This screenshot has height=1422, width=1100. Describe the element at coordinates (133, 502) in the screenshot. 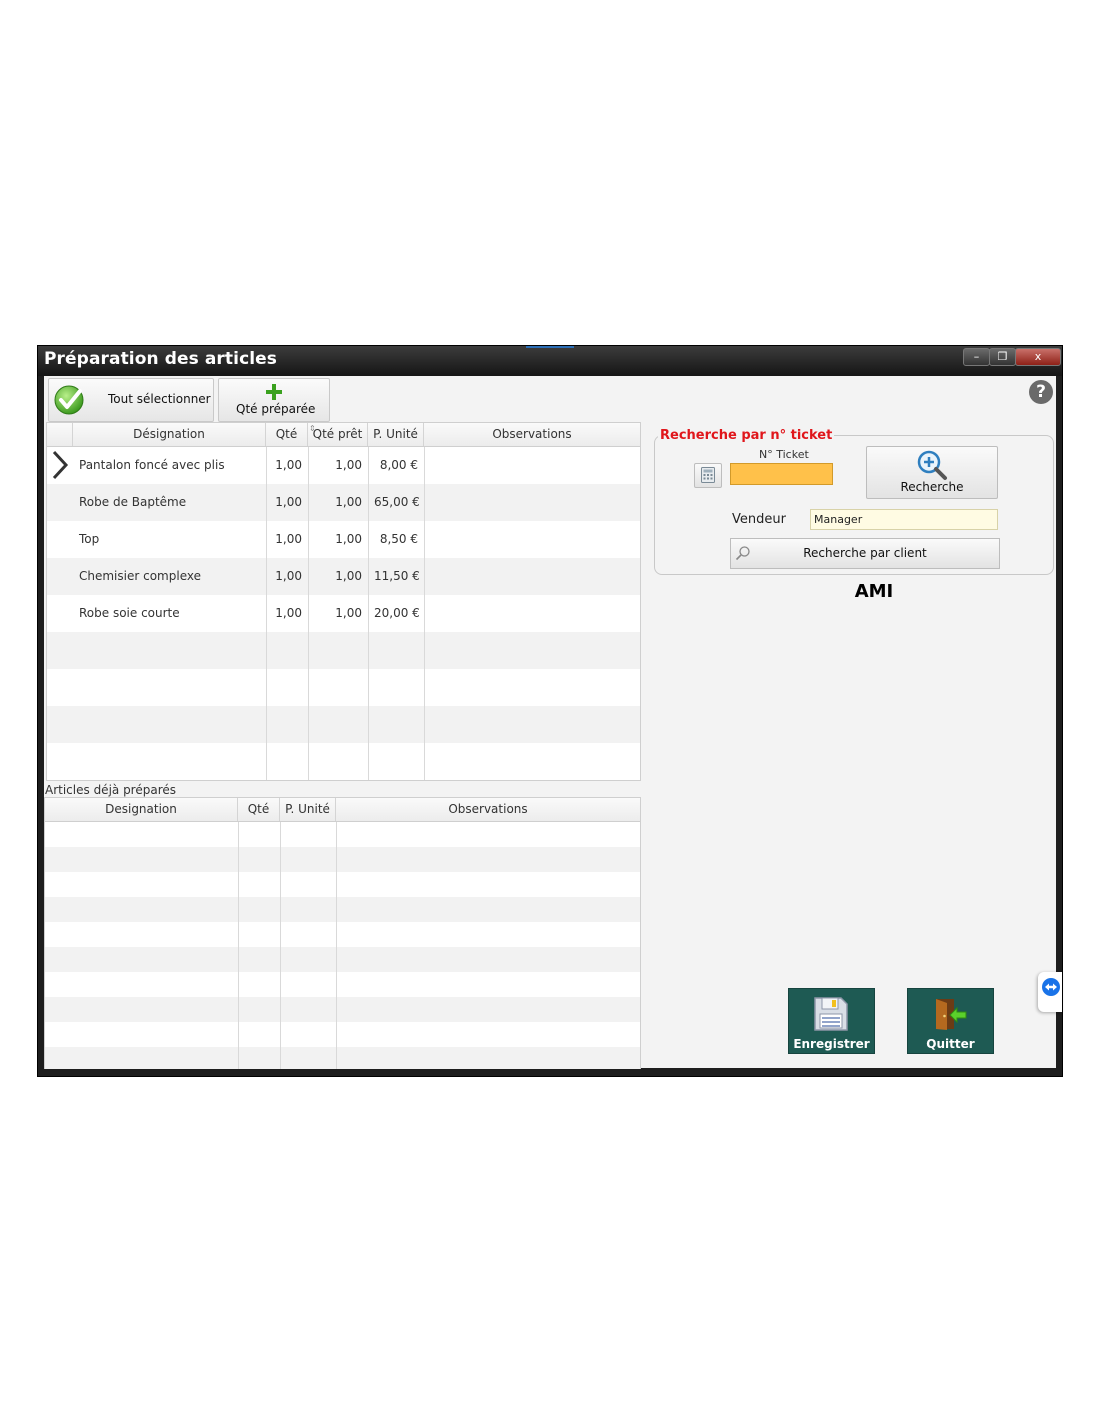

I see `cell-designation: Robe de Baptême` at that location.